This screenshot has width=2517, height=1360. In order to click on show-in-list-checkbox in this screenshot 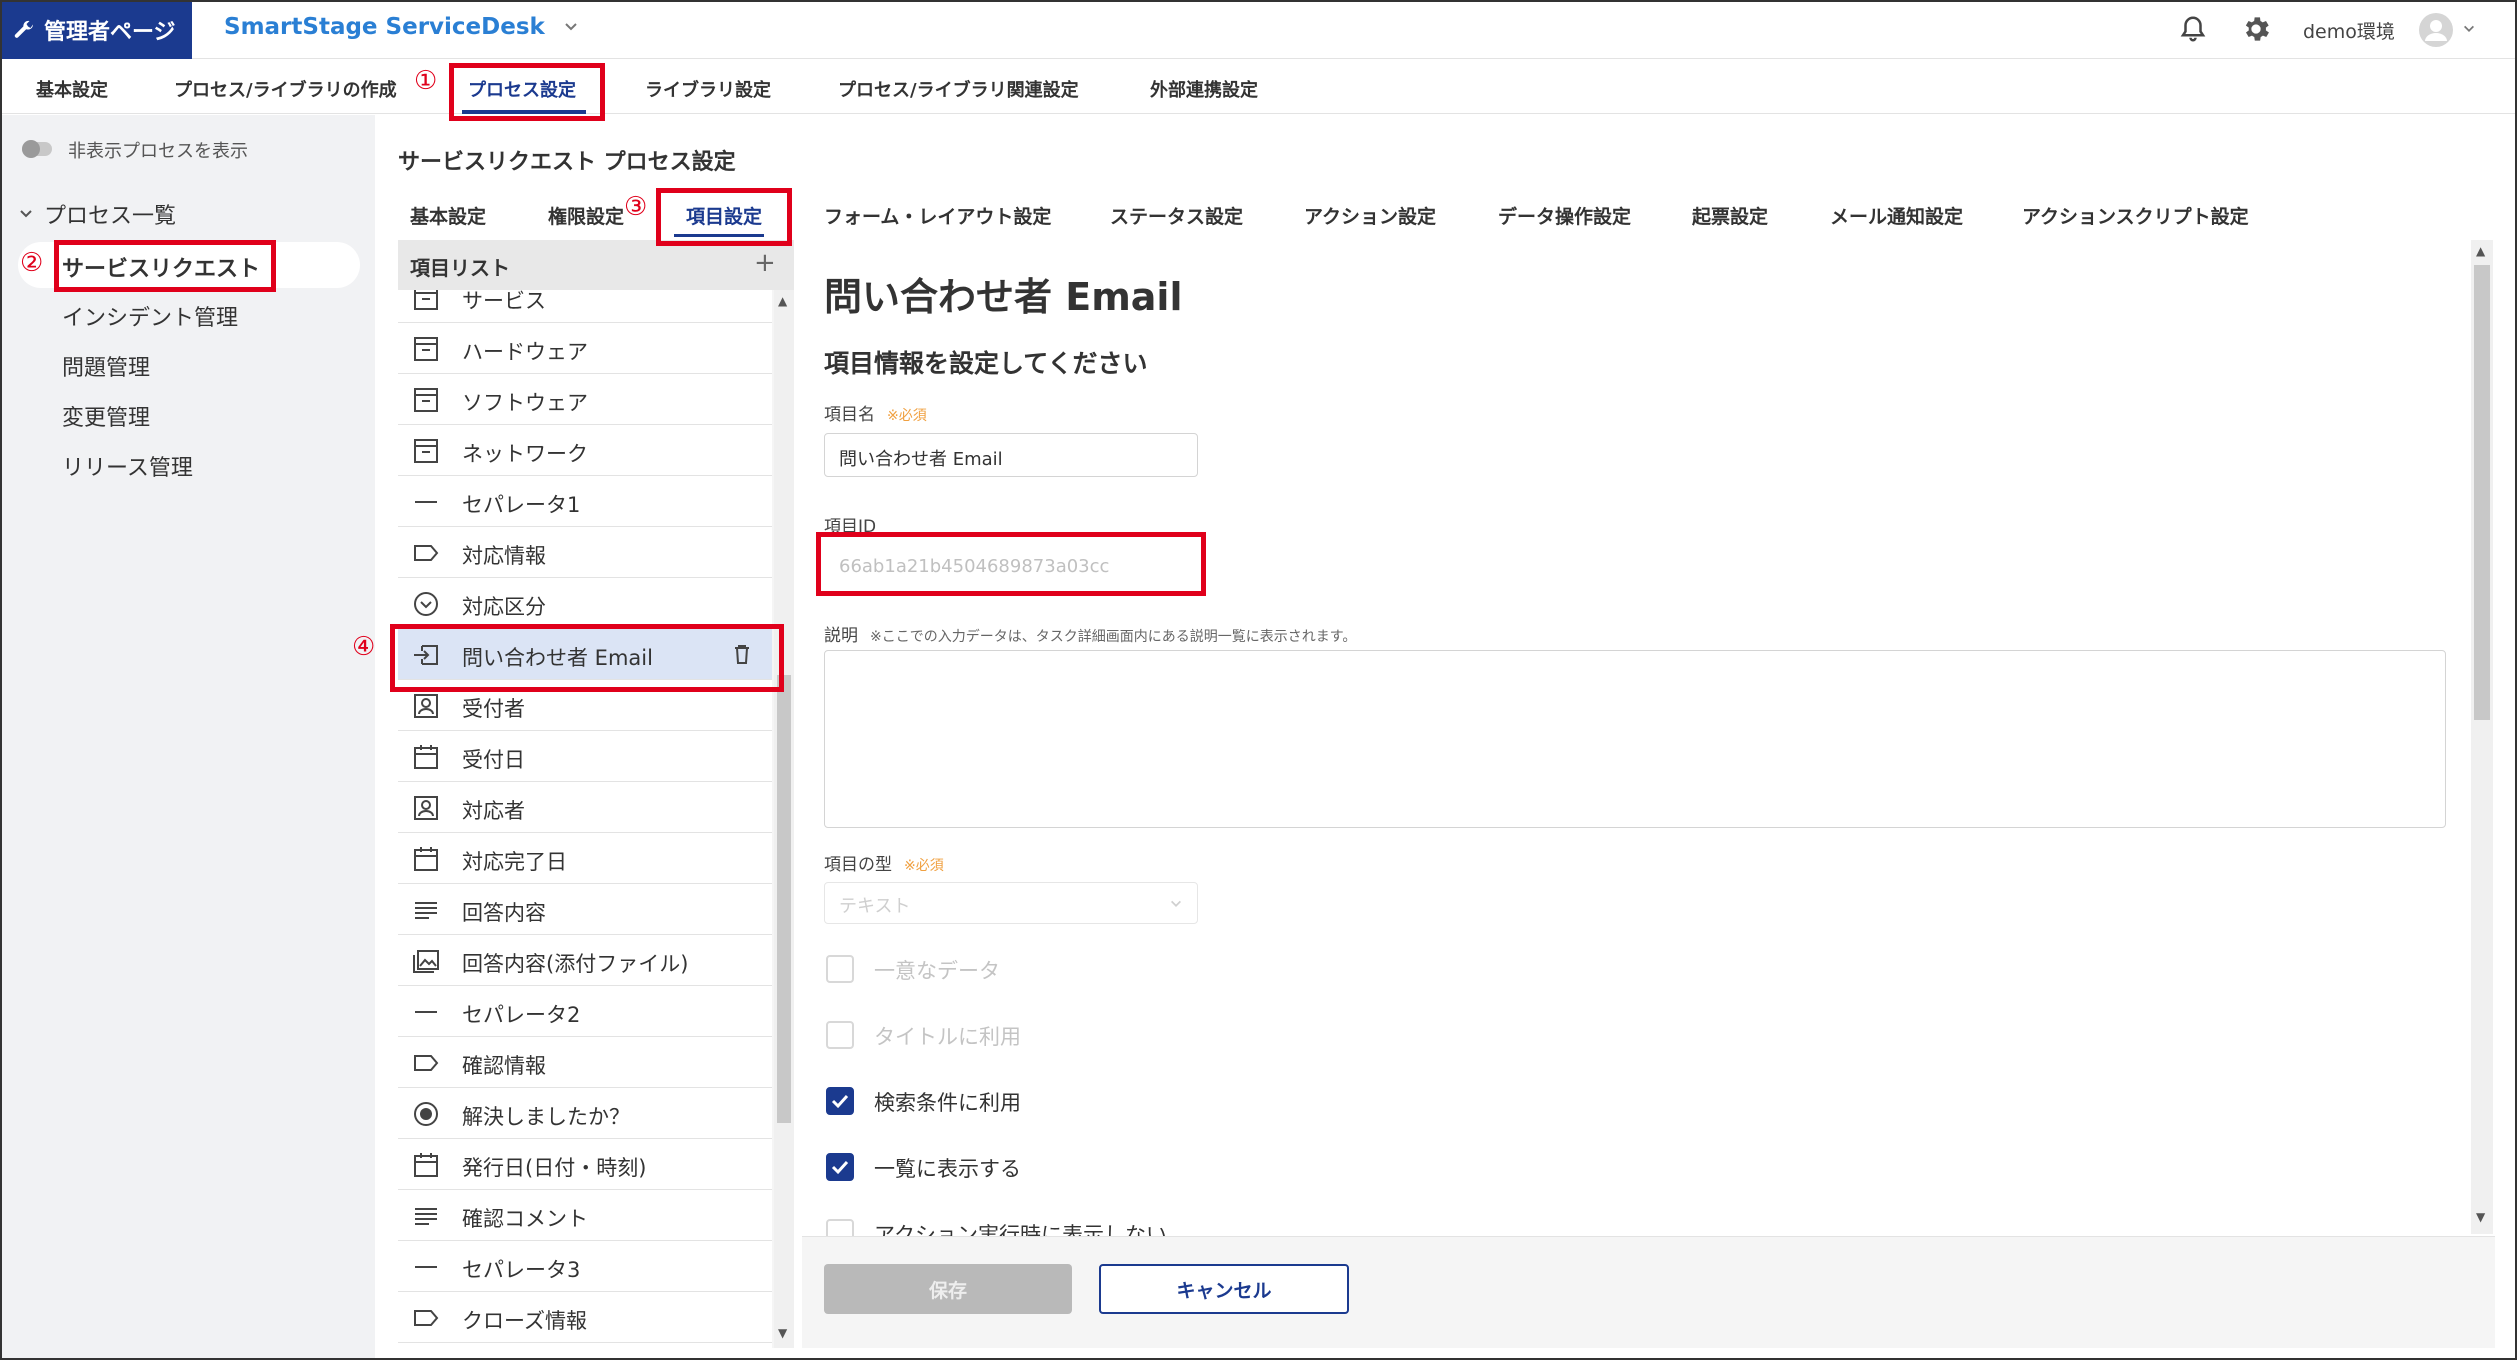, I will do `click(840, 1167)`.